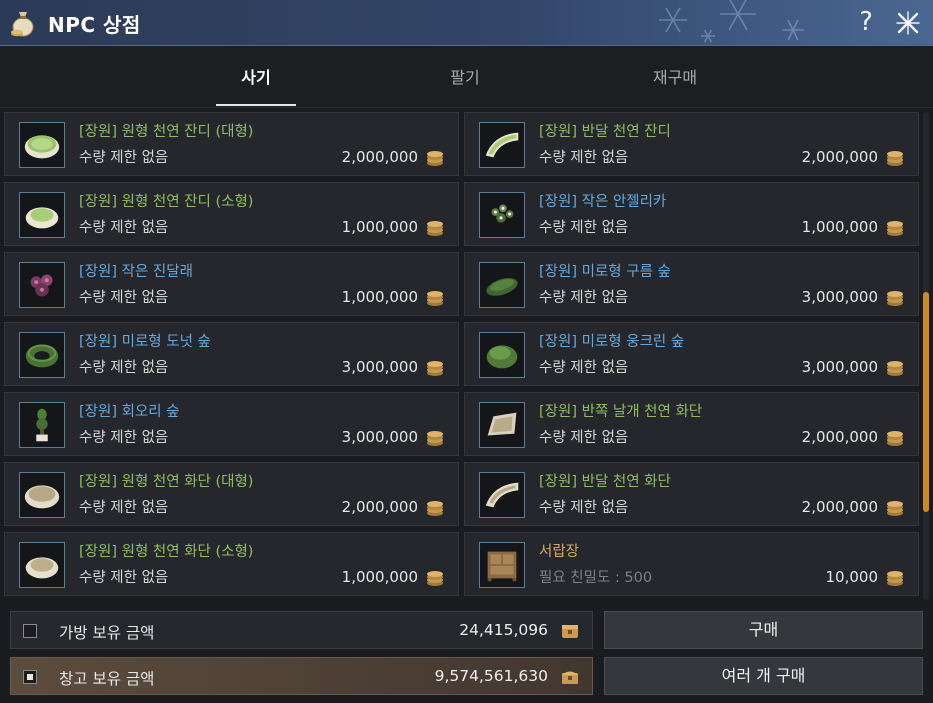 This screenshot has width=933, height=703. What do you see at coordinates (691, 144) in the screenshot?
I see `shop-item: [장원] 반달 천연 잔디 수량 제한 없음 2,000,000` at bounding box center [691, 144].